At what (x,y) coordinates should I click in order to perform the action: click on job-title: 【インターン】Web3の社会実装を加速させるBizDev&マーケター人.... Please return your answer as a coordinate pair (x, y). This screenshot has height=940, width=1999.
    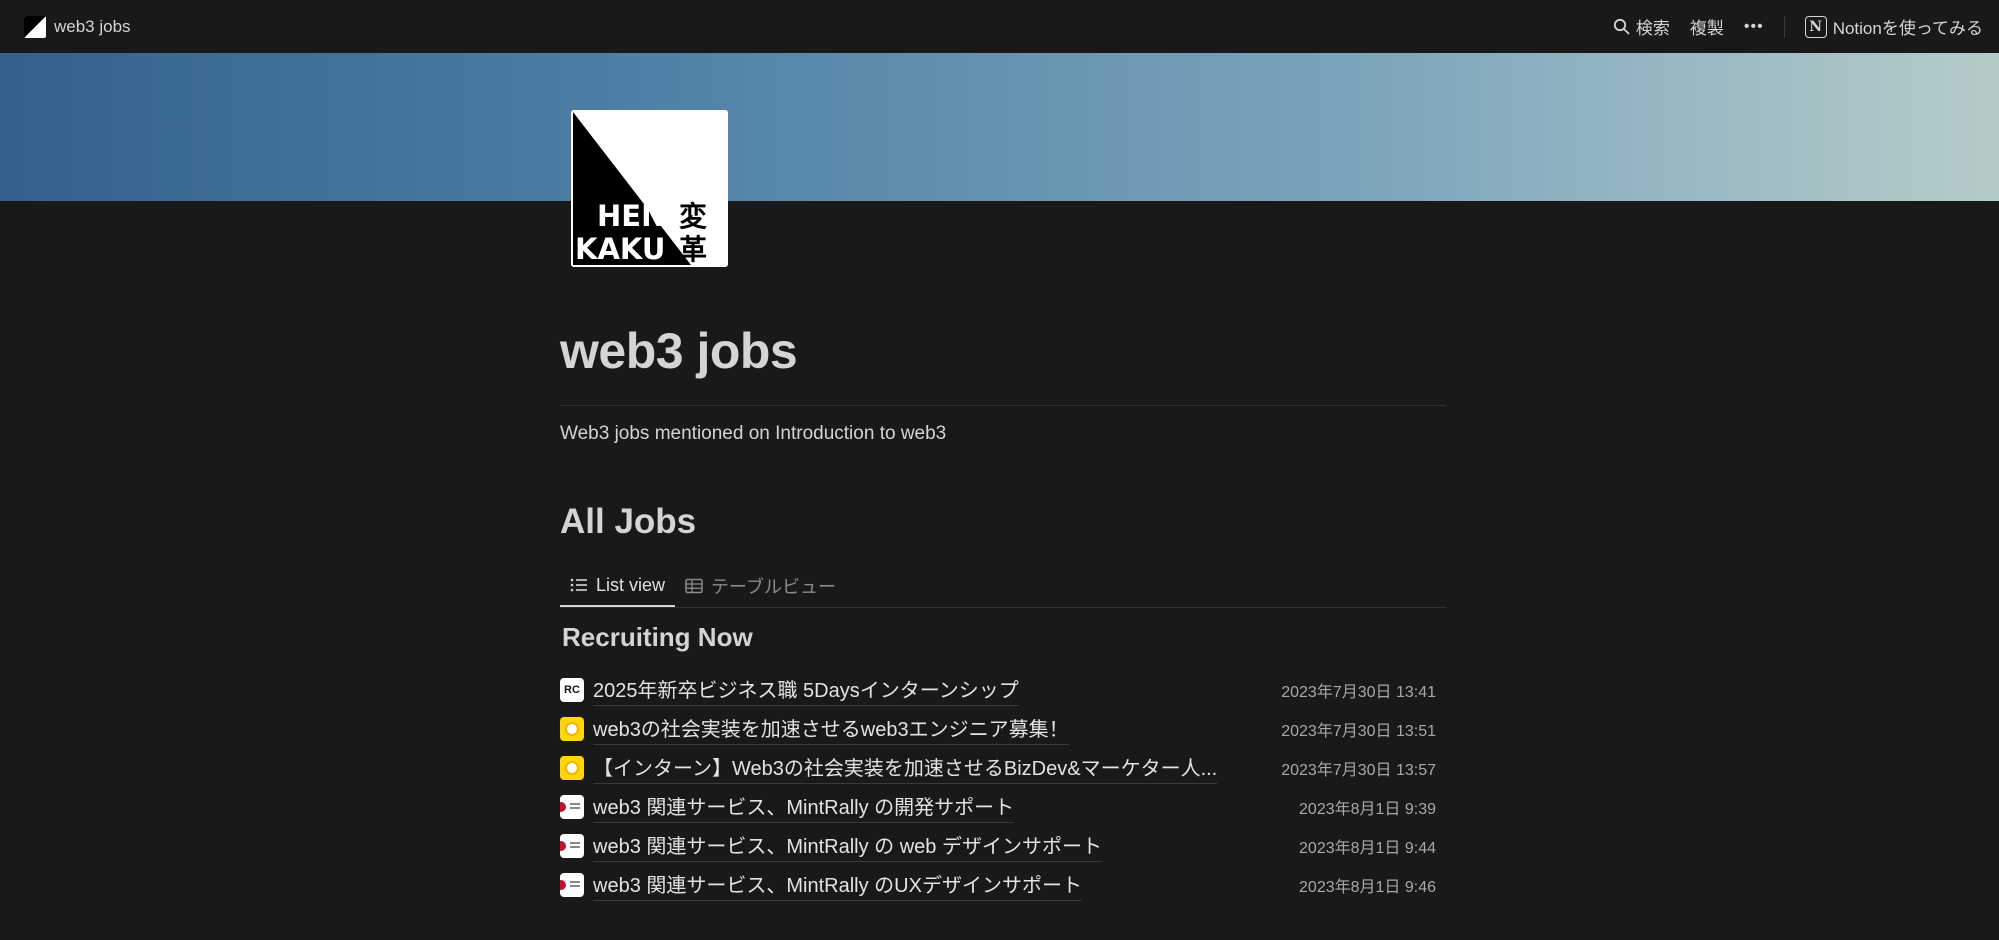
    Looking at the image, I should click on (905, 768).